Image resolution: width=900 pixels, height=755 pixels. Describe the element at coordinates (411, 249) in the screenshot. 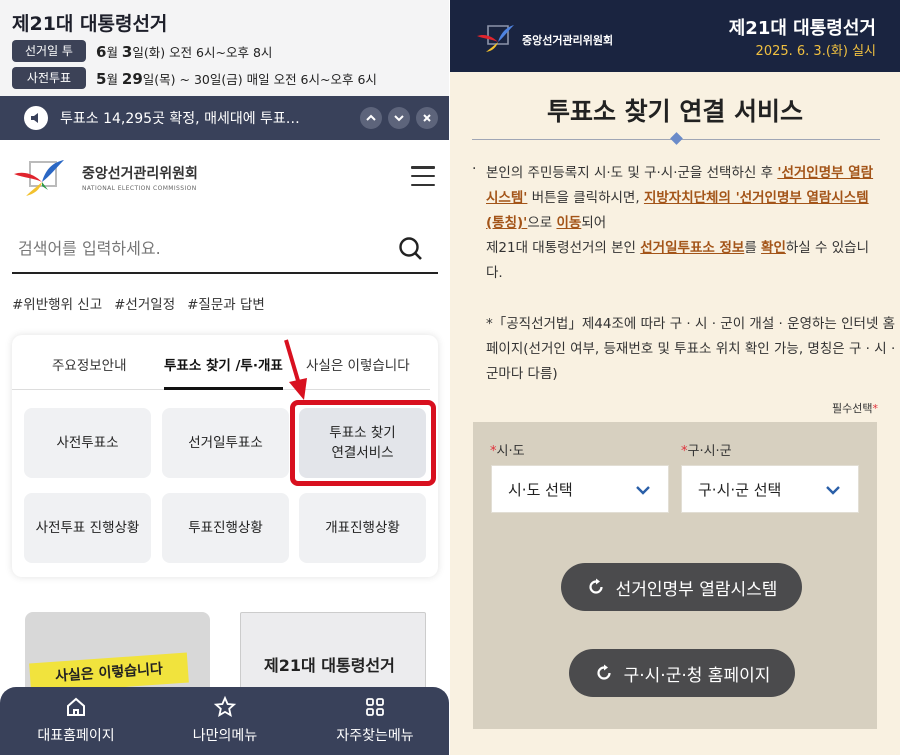

I see `search-icon` at that location.